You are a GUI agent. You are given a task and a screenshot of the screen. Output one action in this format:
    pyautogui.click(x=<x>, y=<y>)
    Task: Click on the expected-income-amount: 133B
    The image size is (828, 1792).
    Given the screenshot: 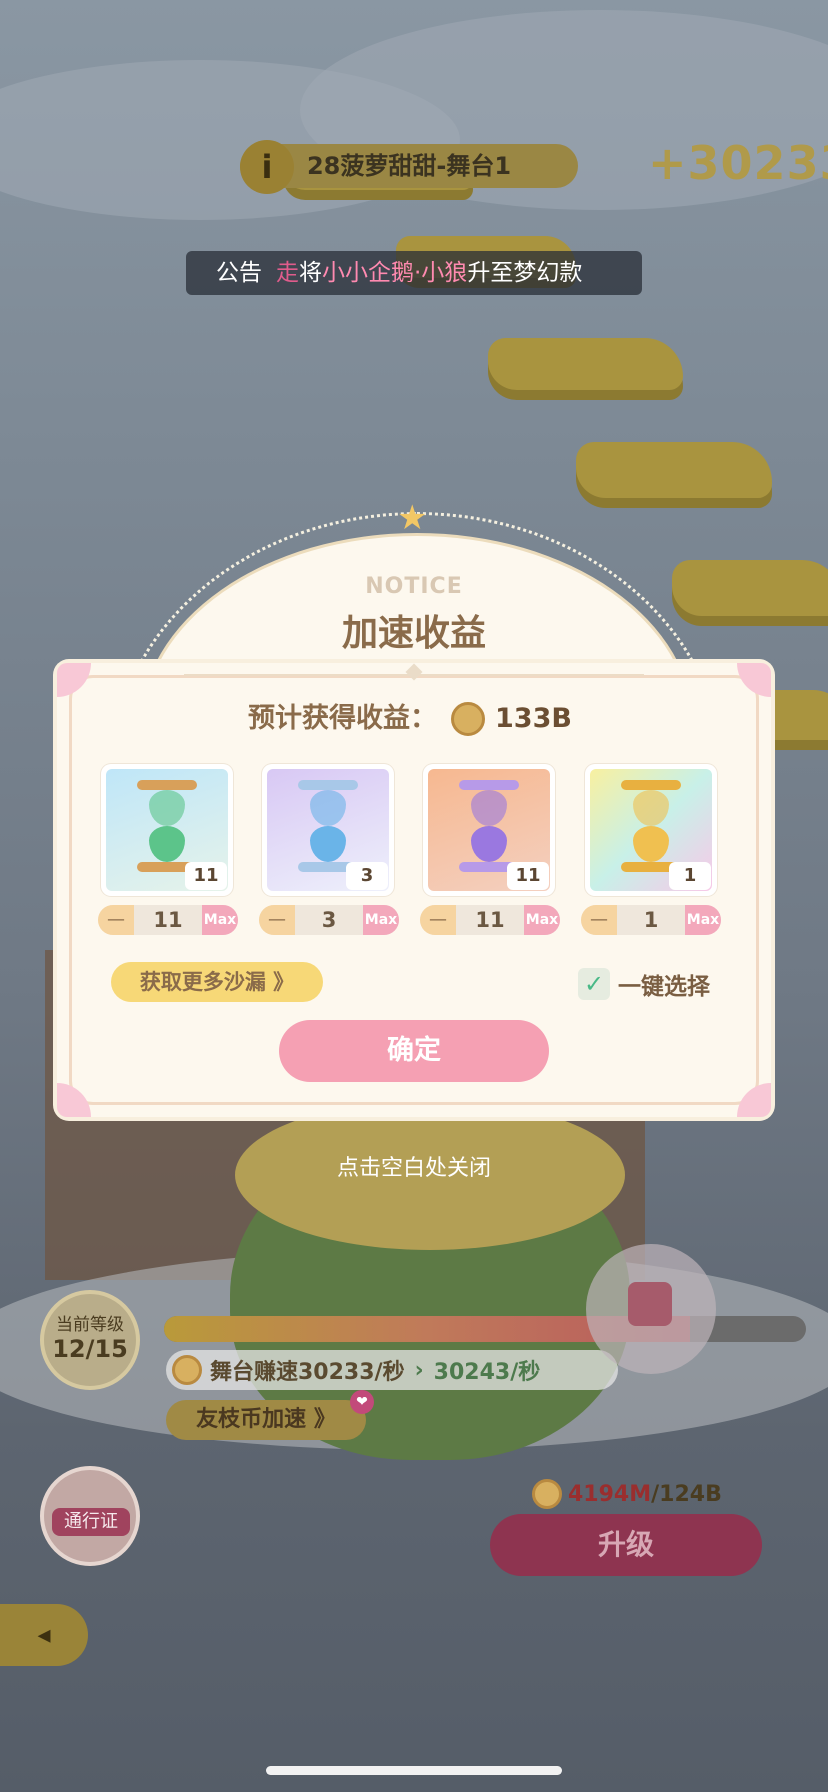 What is the action you would take?
    pyautogui.click(x=533, y=718)
    